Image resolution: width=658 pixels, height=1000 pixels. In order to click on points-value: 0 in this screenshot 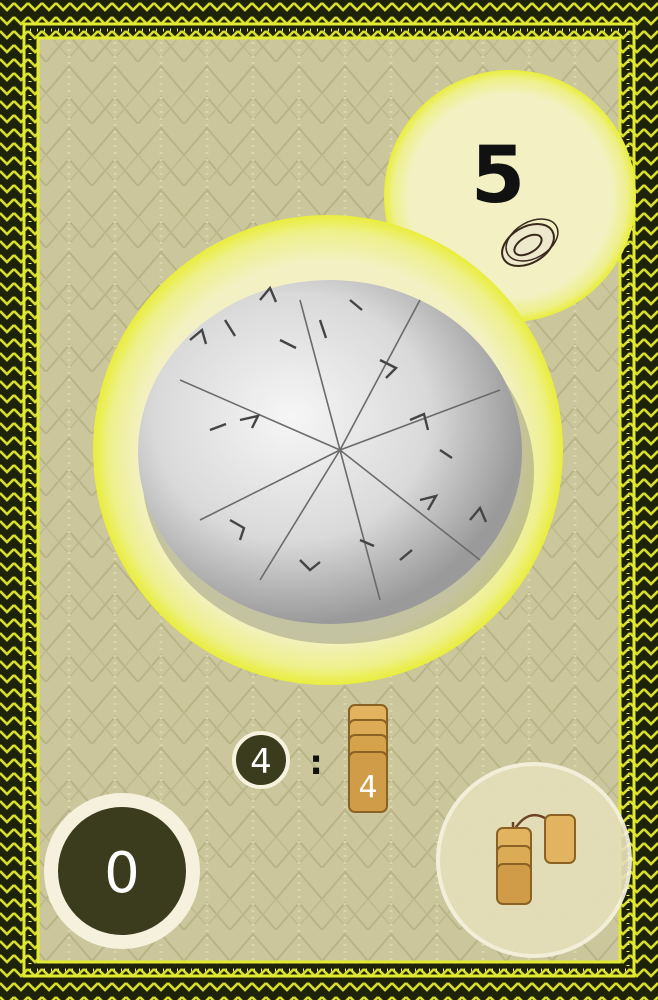, I will do `click(122, 873)`.